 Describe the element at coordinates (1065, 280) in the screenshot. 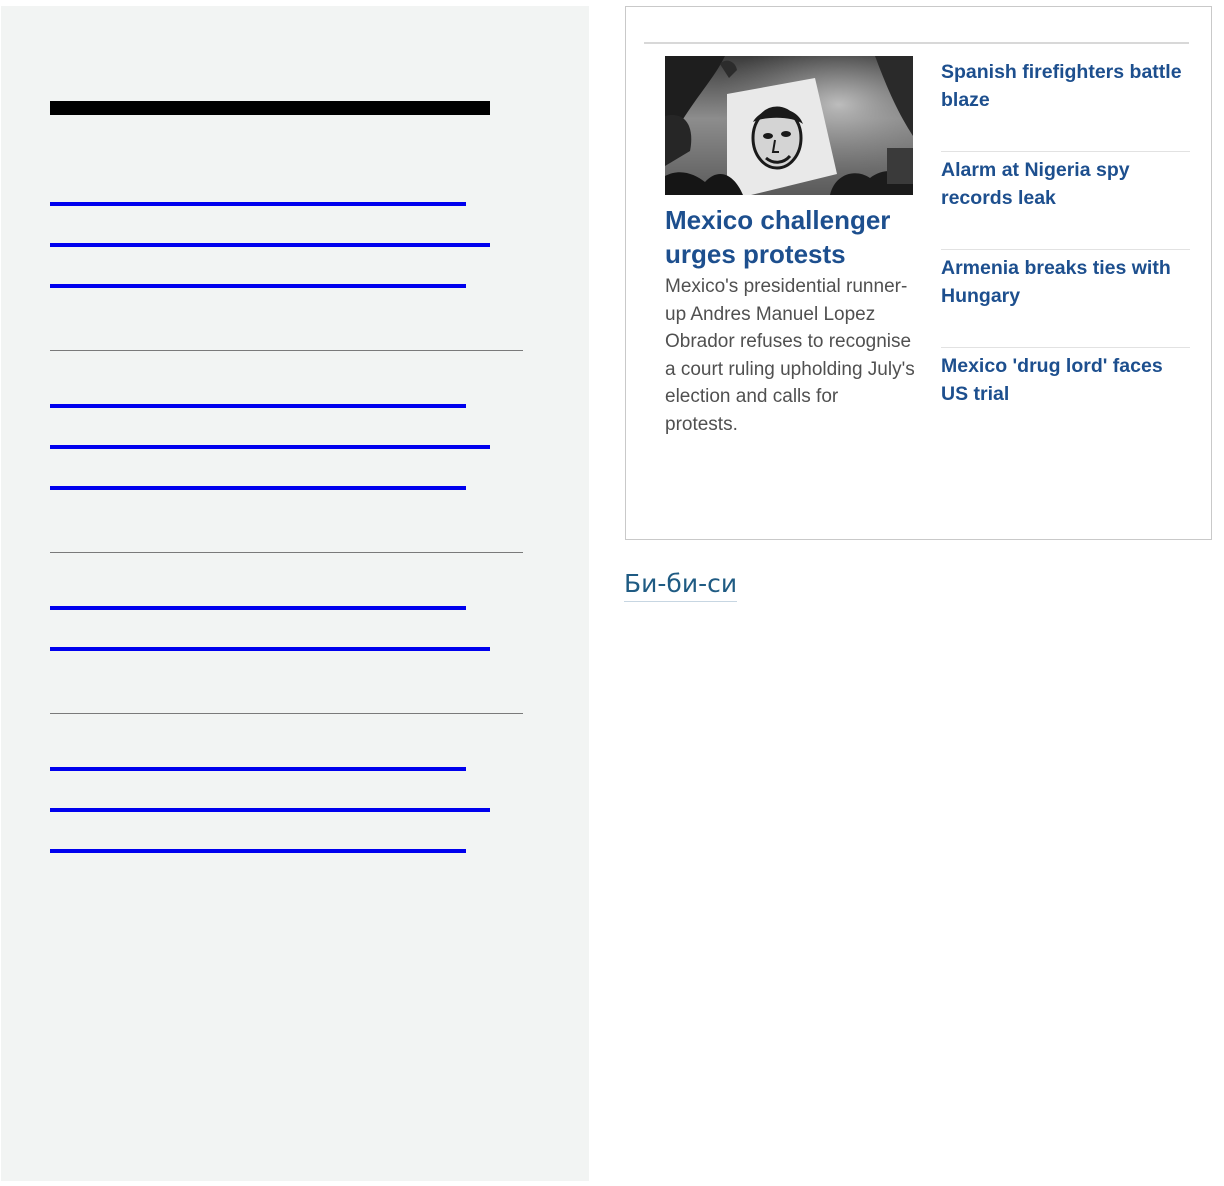

I see `side-story-link: Armenia breaks ties with Hungary` at that location.